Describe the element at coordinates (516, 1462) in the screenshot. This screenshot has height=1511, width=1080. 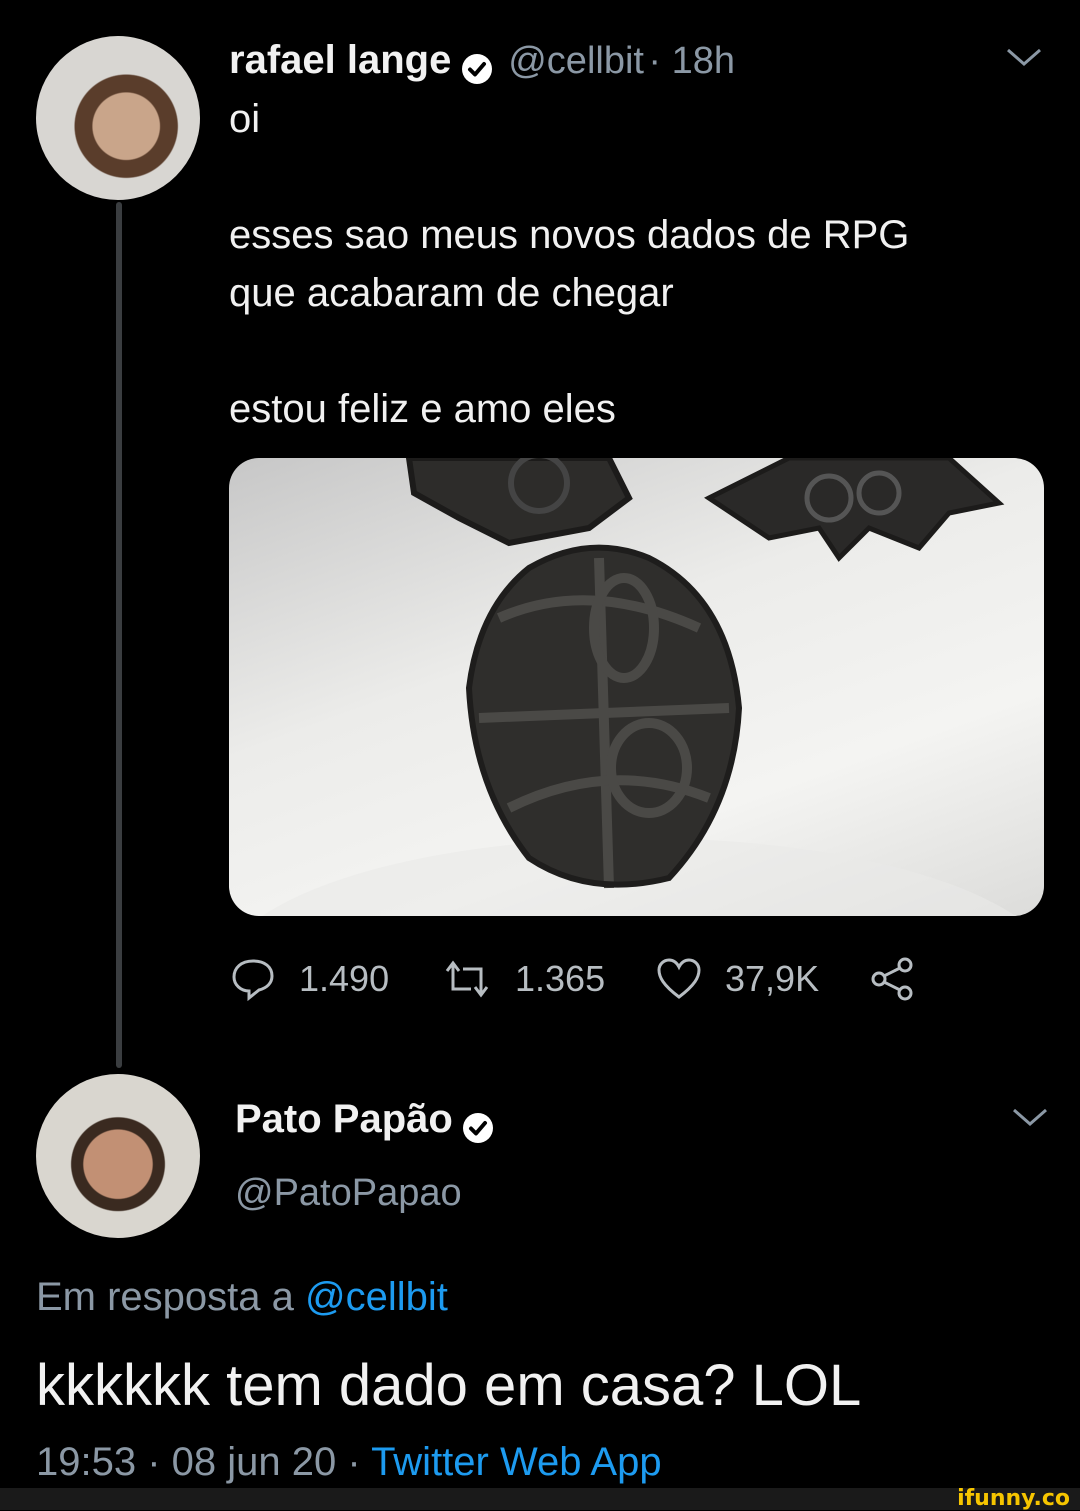
I see `reply-source: Twitter Web App` at that location.